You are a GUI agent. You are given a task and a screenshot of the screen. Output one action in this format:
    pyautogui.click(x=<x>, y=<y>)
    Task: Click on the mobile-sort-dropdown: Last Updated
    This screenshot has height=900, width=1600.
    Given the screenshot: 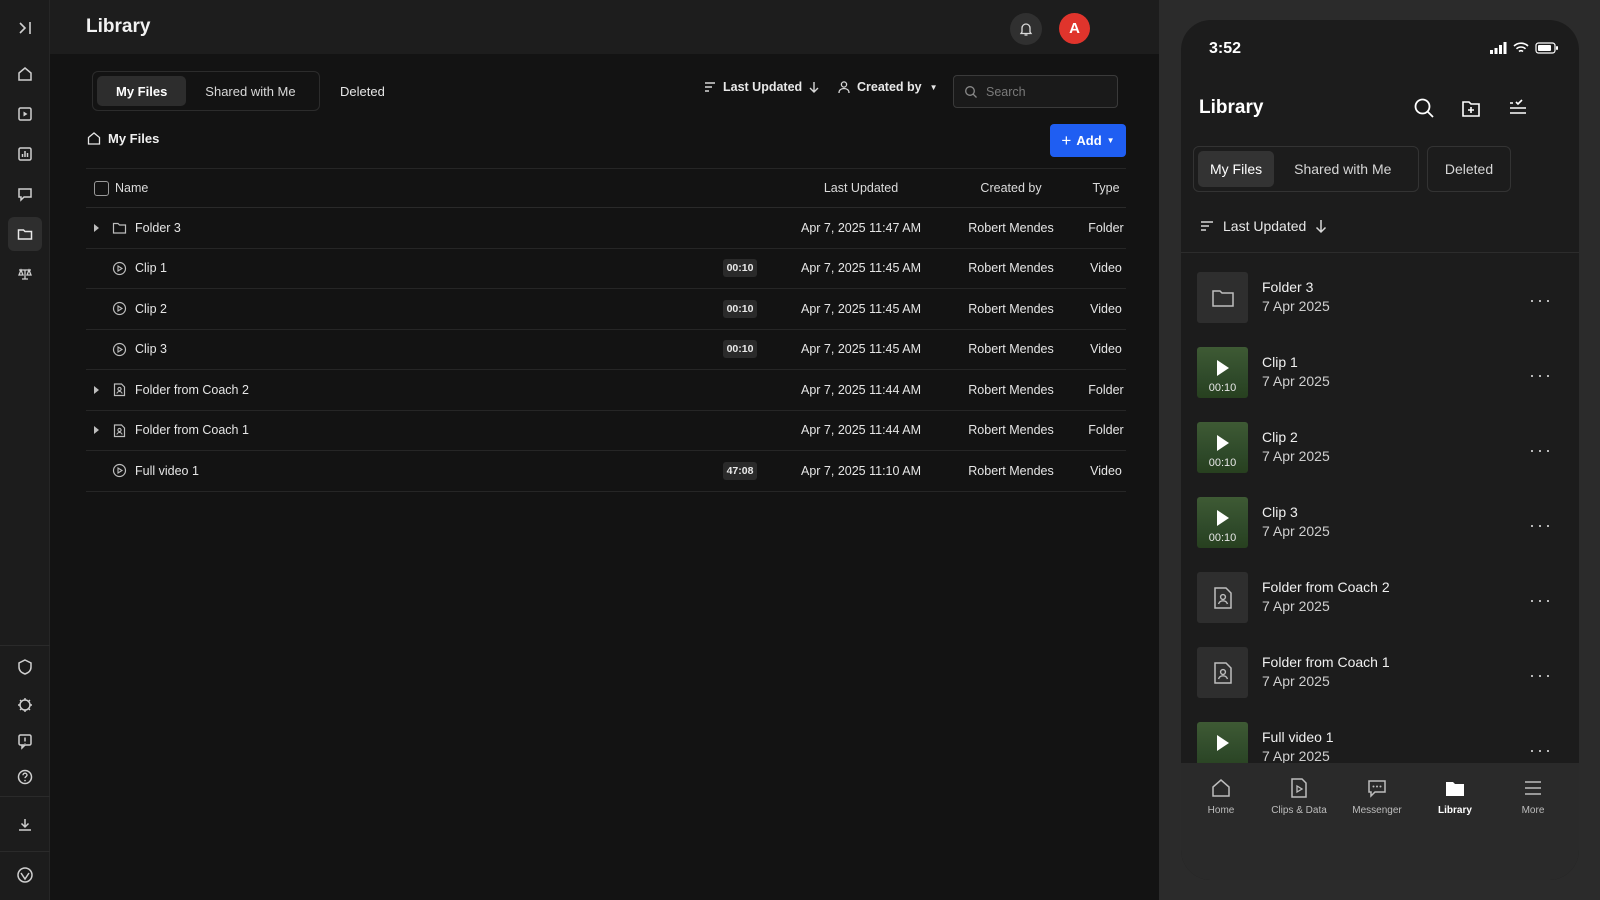 What is the action you would take?
    pyautogui.click(x=1263, y=226)
    